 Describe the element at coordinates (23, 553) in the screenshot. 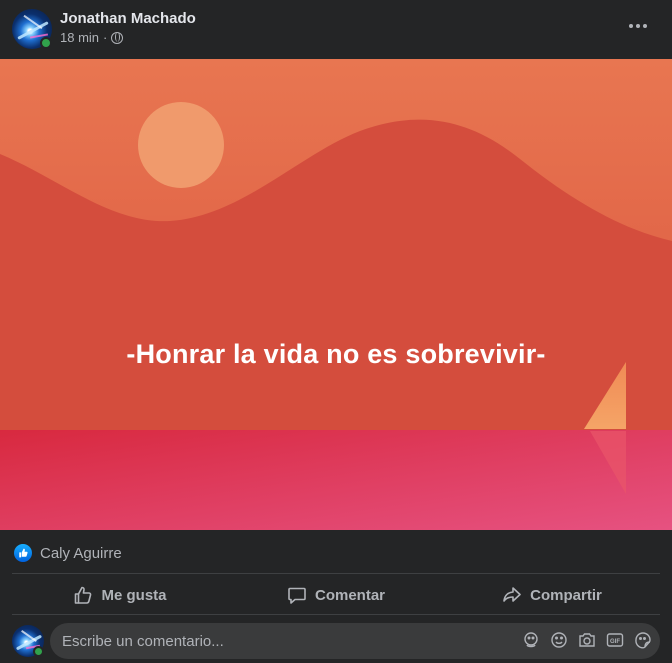

I see `like-icon` at that location.